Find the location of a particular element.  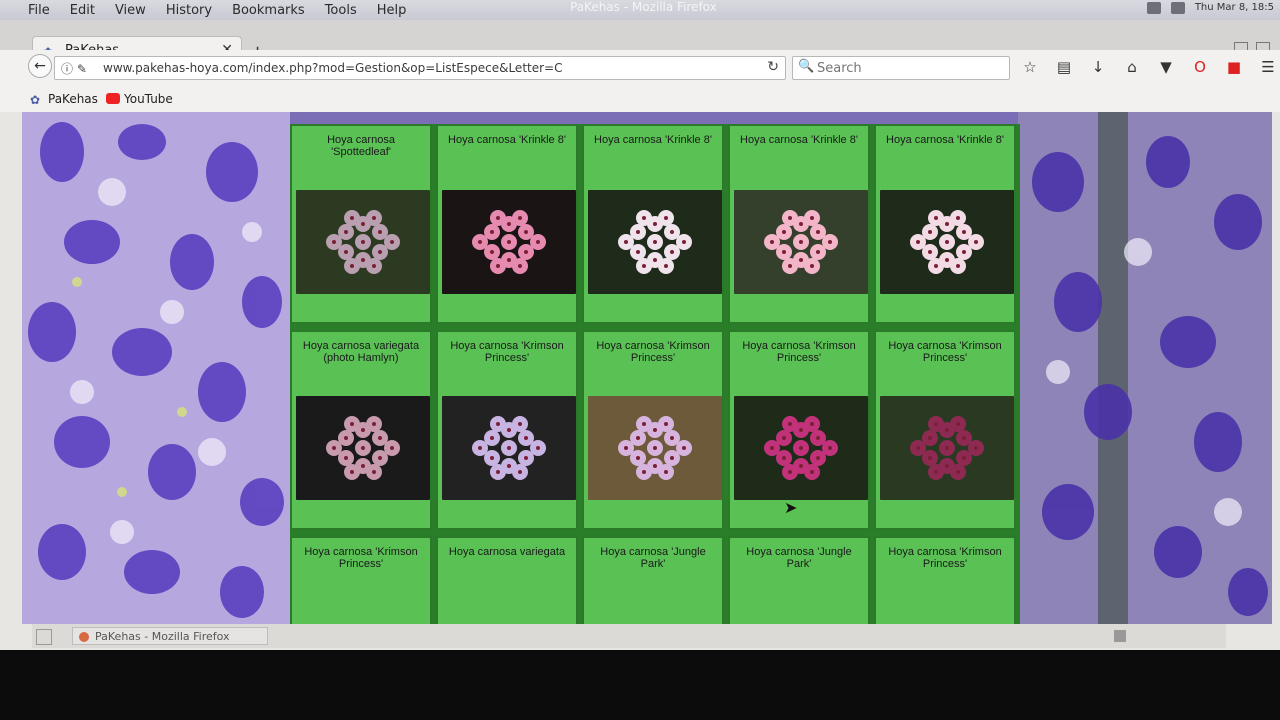

favicon-icon: ✿ is located at coordinates (35, 100).